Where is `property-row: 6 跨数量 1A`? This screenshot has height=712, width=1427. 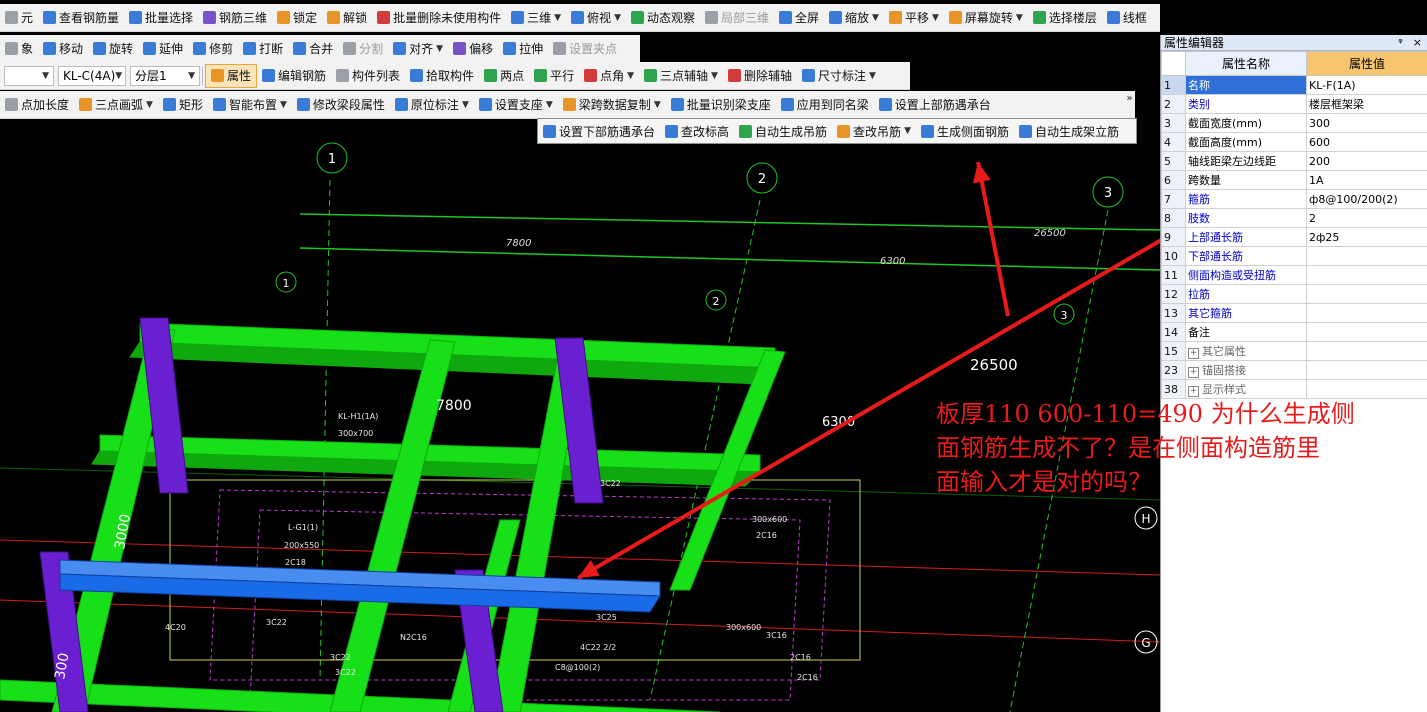 property-row: 6 跨数量 1A is located at coordinates (1294, 180).